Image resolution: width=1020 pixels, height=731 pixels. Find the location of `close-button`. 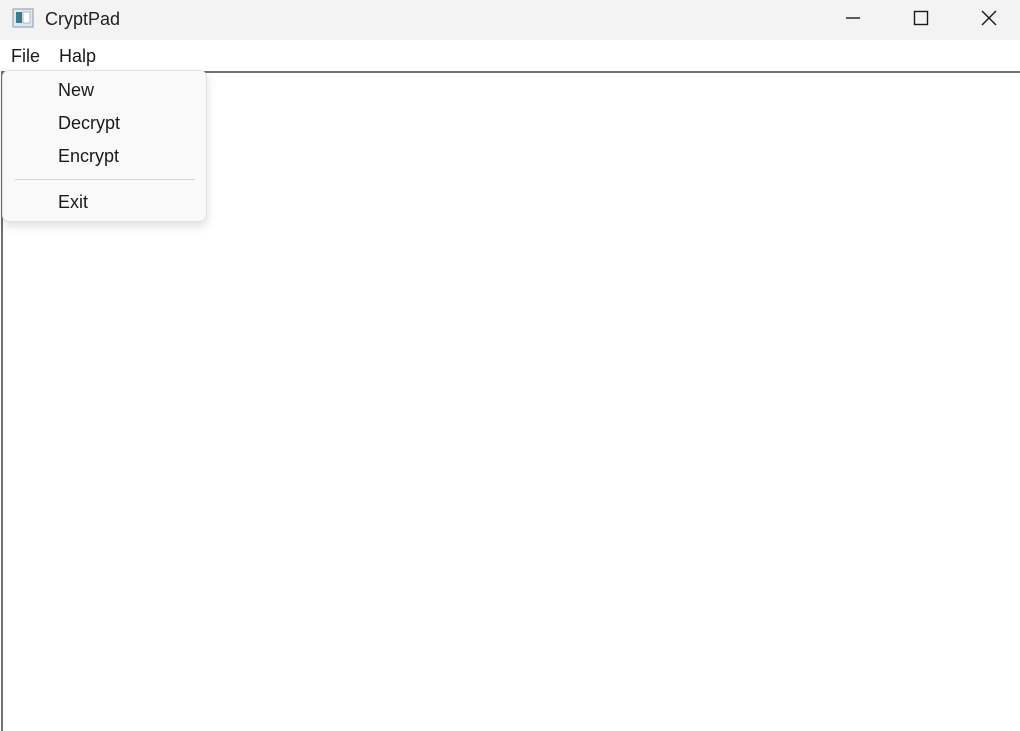

close-button is located at coordinates (987, 18).